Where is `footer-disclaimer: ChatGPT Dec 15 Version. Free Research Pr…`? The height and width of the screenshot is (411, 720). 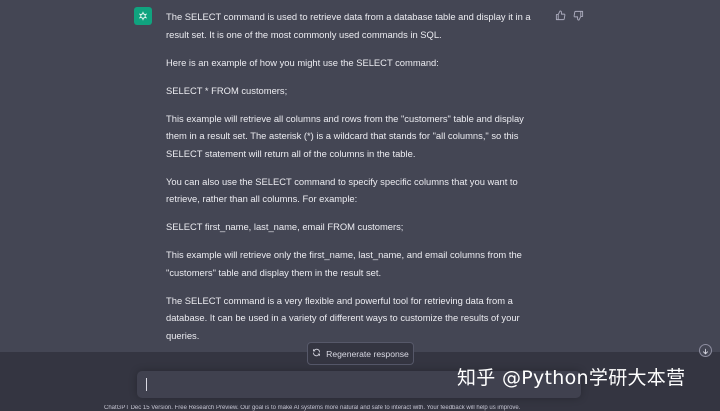
footer-disclaimer: ChatGPT Dec 15 Version. Free Research Pr… is located at coordinates (312, 408).